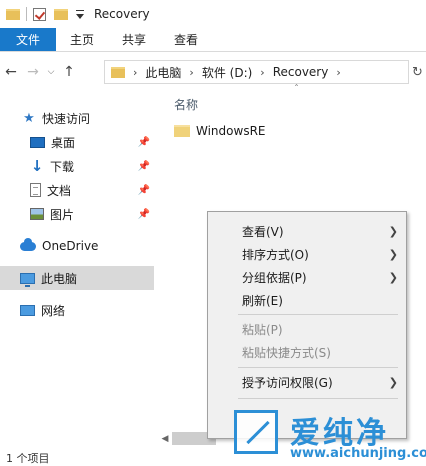 The image size is (426, 466). Describe the element at coordinates (262, 300) in the screenshot. I see `menu-item-label: 刷新(E)` at that location.